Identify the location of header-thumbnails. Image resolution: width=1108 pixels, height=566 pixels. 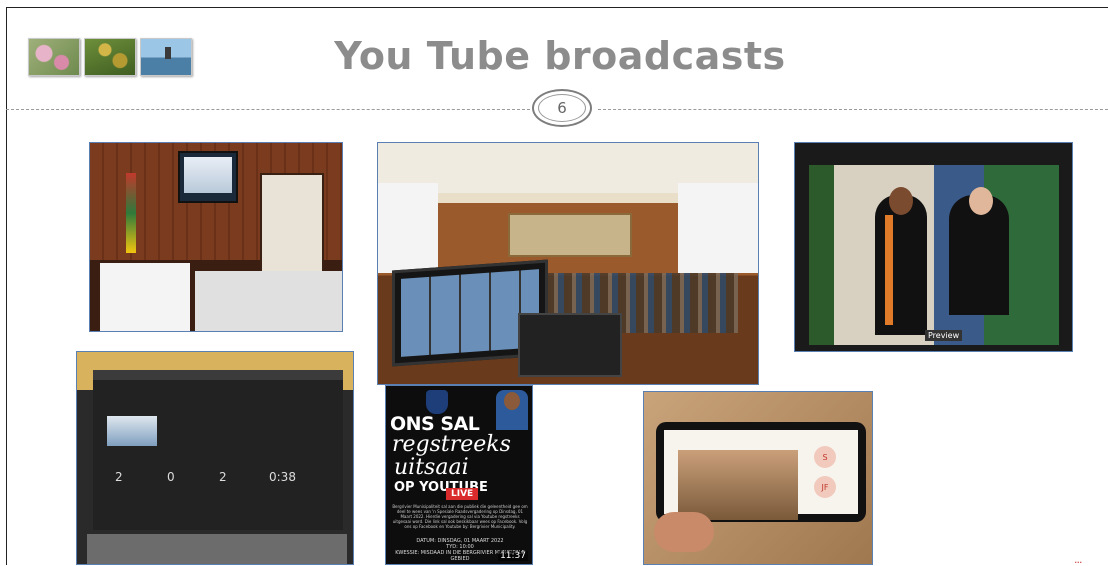
(110, 57).